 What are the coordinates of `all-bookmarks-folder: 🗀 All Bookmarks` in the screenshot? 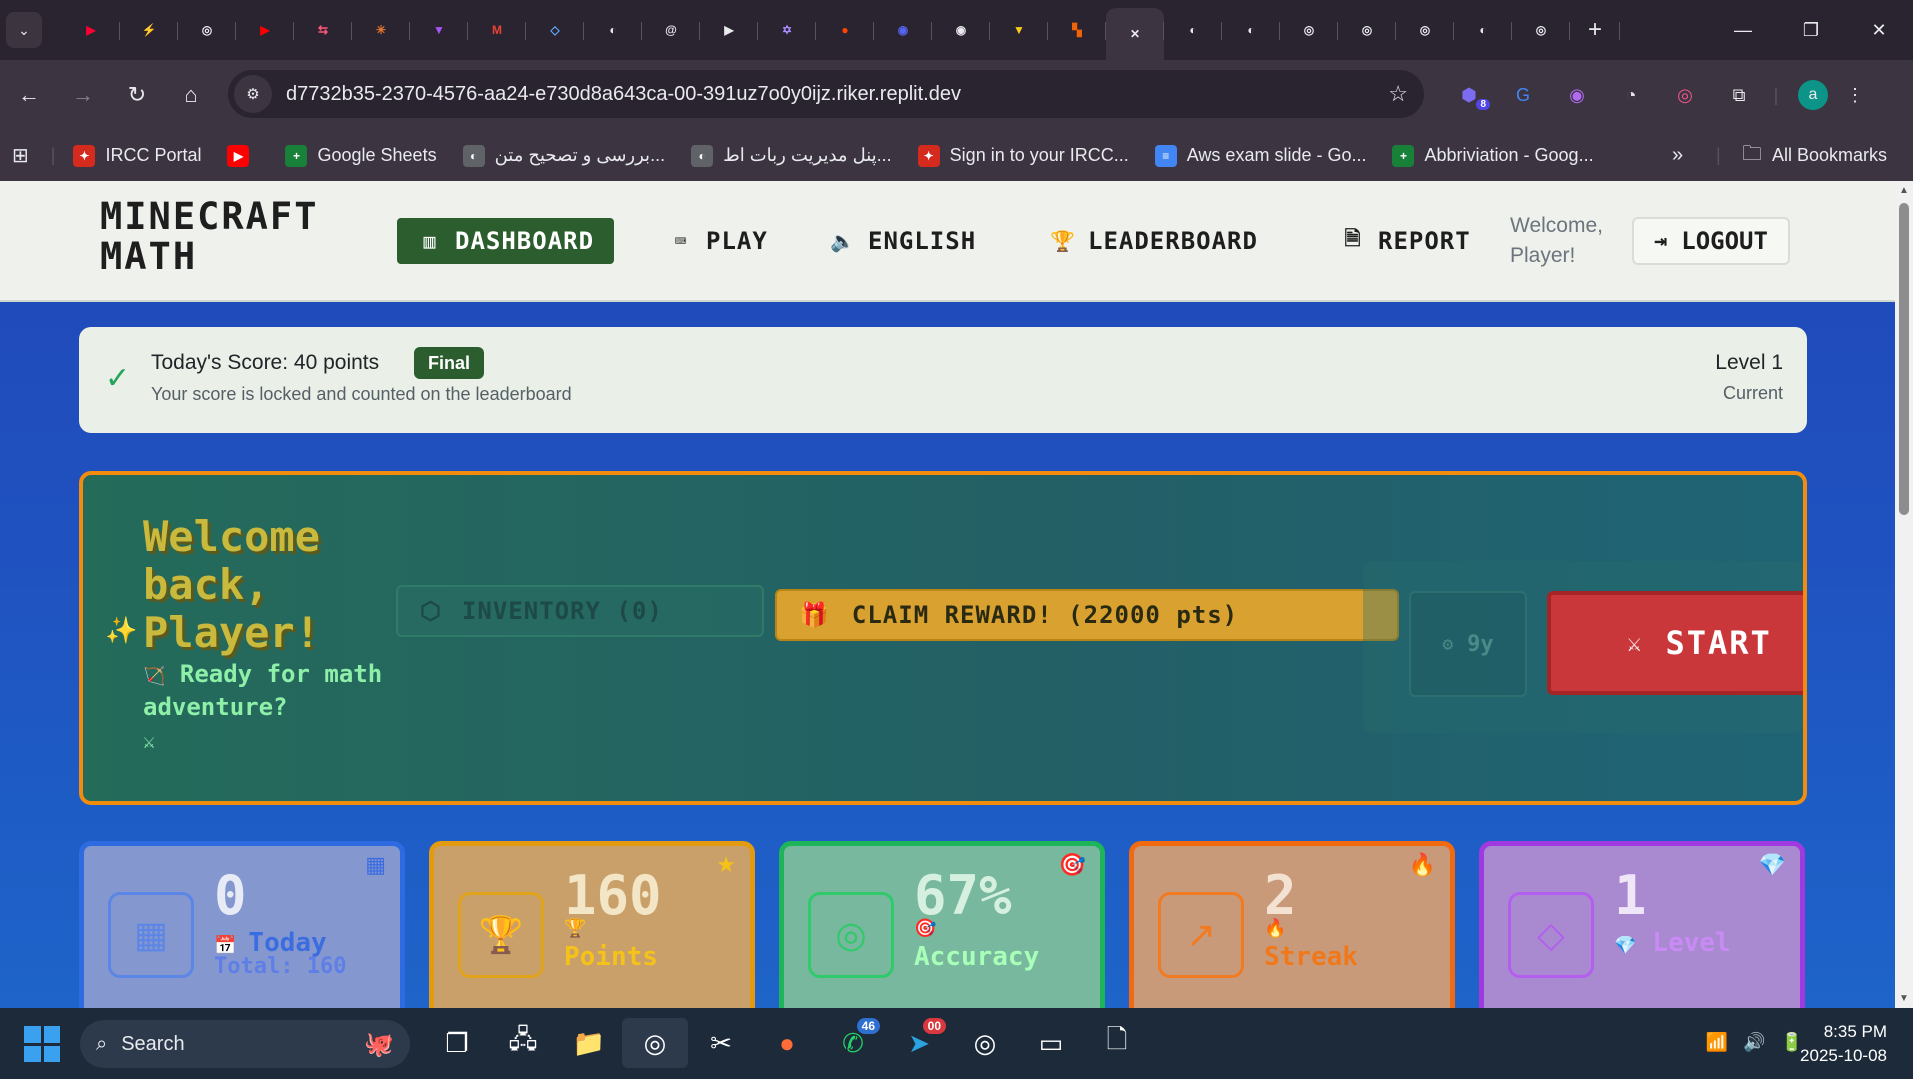 It's located at (1814, 156).